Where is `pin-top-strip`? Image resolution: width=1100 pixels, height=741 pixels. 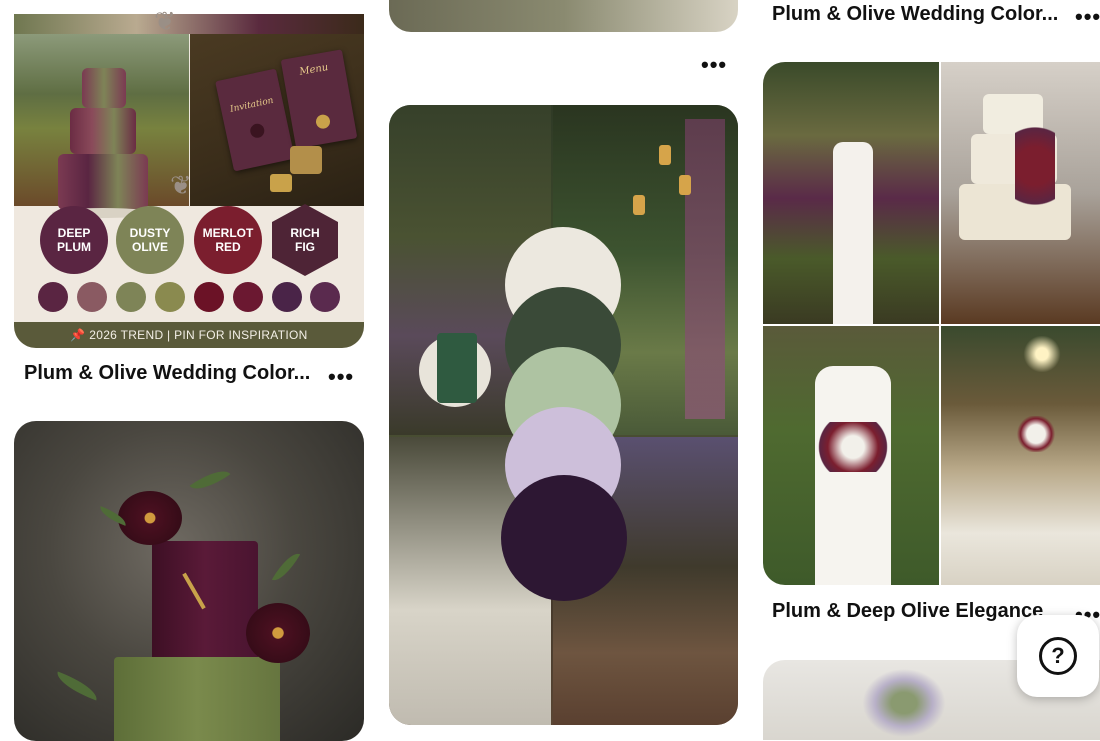
pin-top-strip is located at coordinates (189, 24).